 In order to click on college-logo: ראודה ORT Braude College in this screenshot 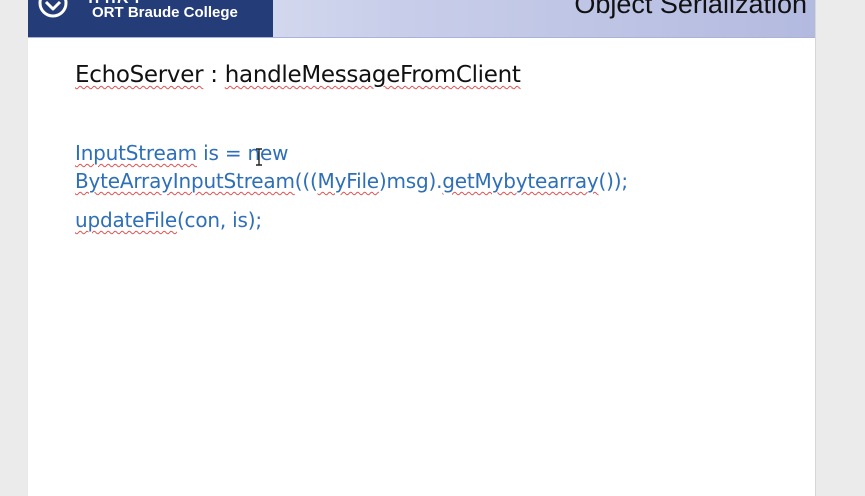, I will do `click(150, 18)`.